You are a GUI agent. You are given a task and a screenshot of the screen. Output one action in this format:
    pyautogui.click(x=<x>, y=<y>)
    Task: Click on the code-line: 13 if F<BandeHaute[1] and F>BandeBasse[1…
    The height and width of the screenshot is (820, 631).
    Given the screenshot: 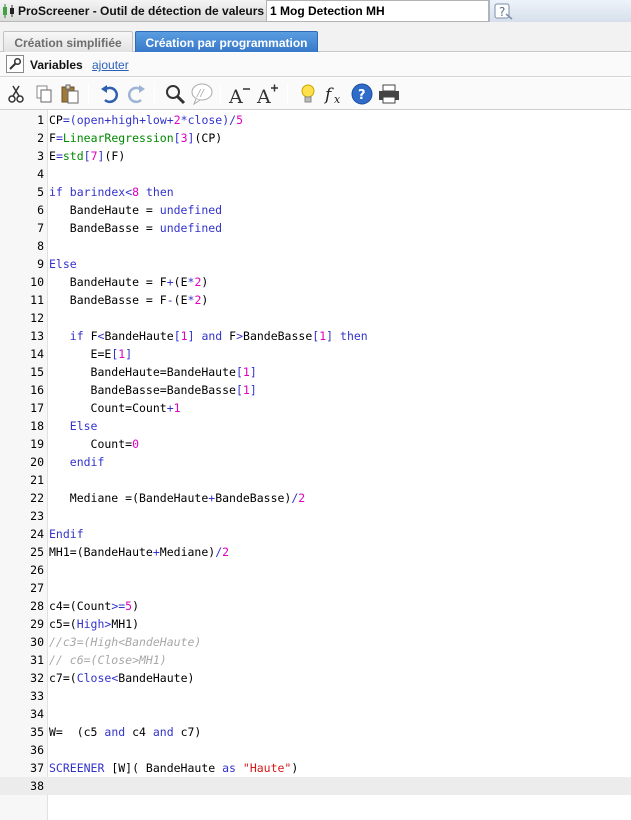 What is the action you would take?
    pyautogui.click(x=315, y=336)
    